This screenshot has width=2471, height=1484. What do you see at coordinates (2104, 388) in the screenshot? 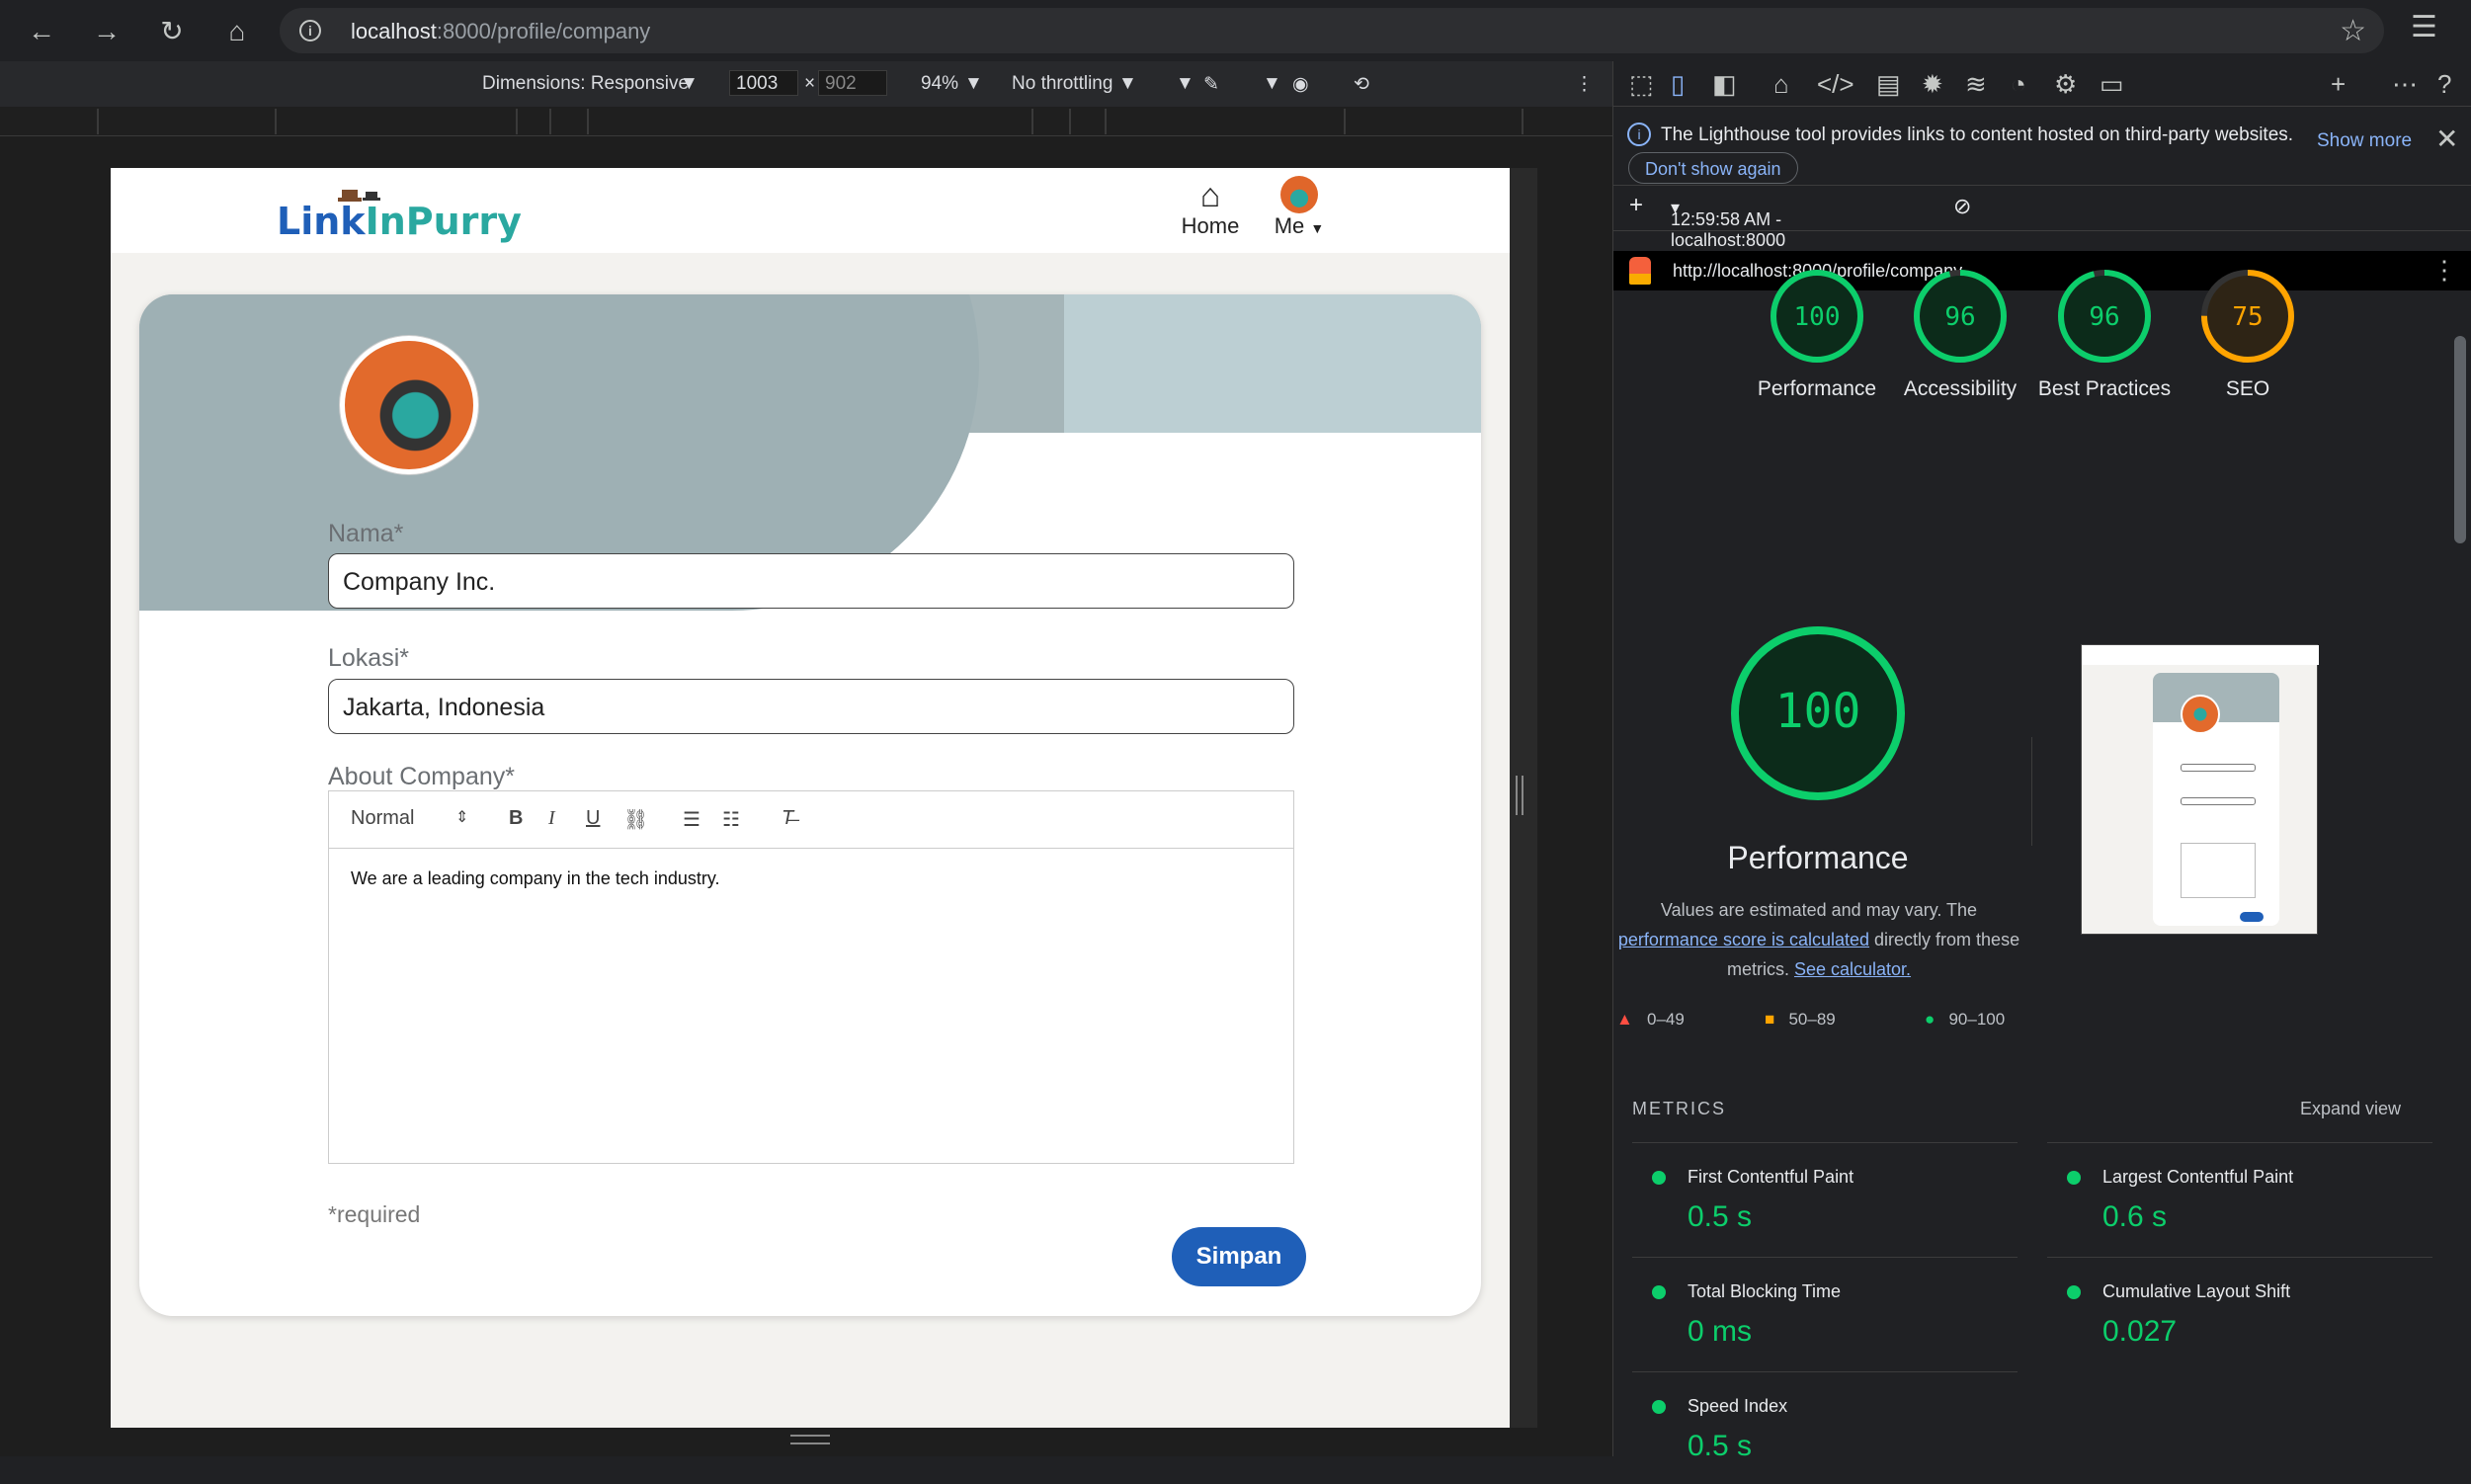
I see `gauge-label: Best Practices` at bounding box center [2104, 388].